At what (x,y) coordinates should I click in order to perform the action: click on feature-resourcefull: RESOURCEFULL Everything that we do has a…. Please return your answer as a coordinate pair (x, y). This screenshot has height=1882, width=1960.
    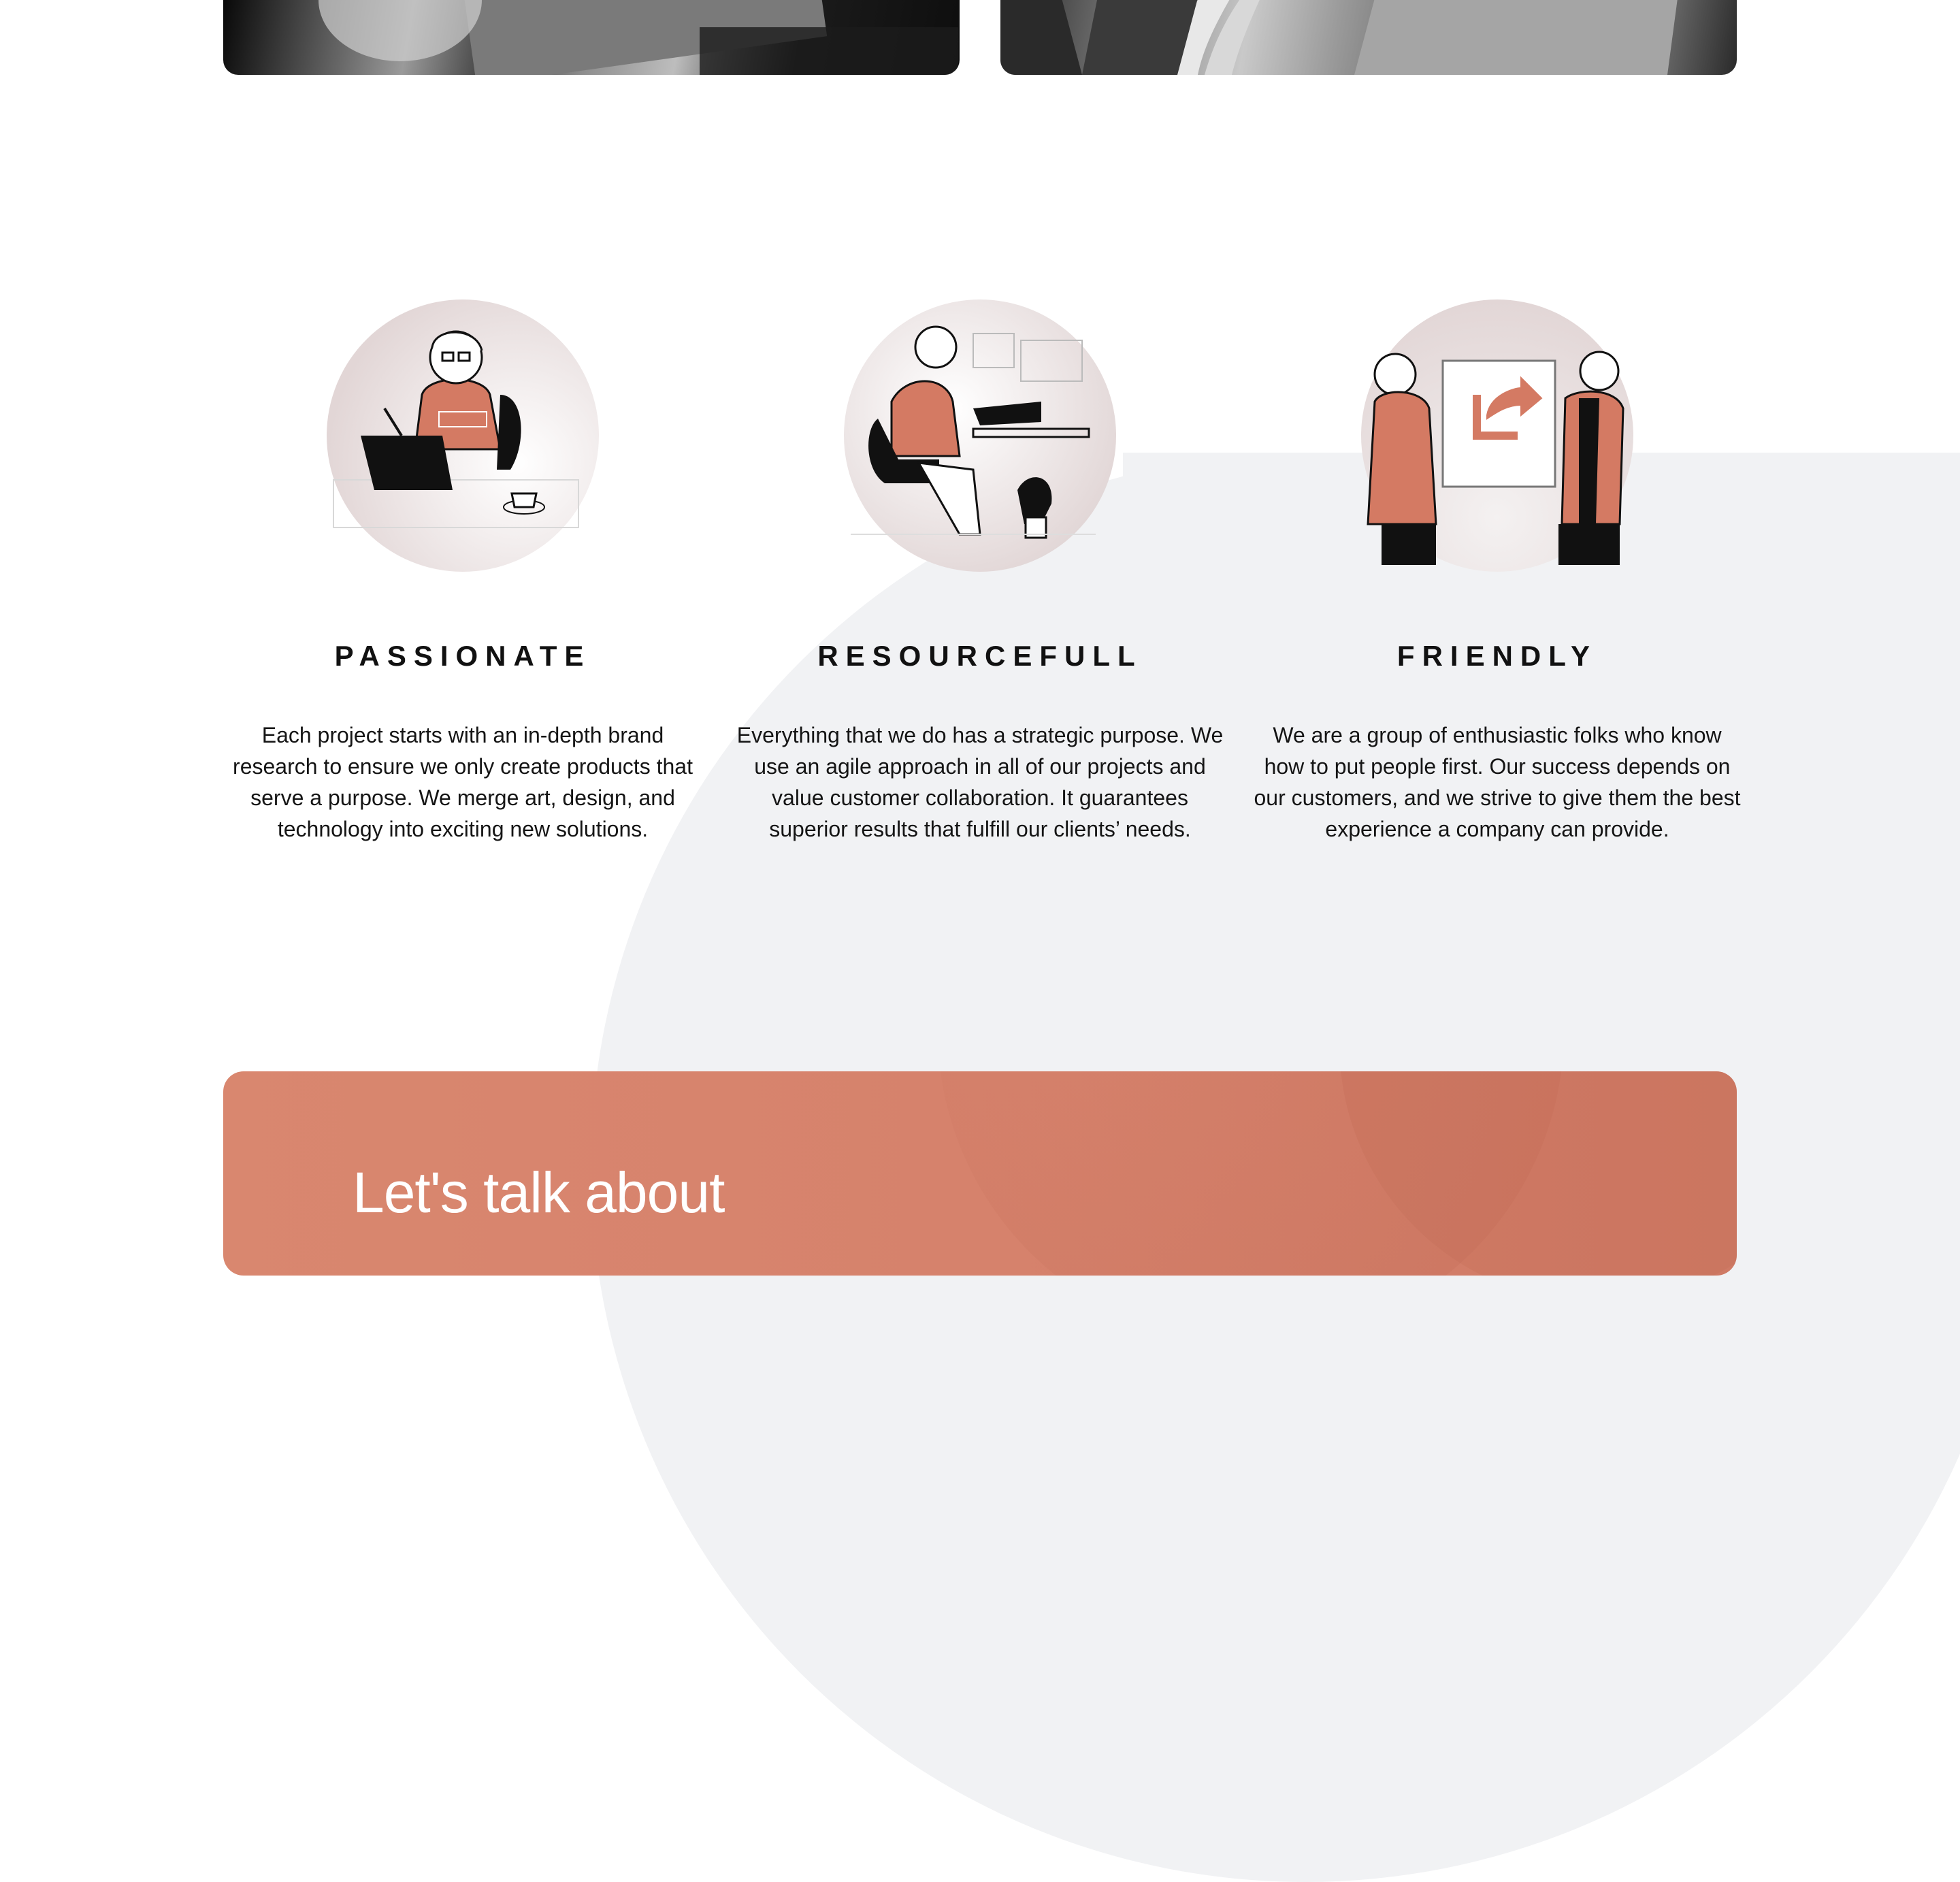
    Looking at the image, I should click on (980, 570).